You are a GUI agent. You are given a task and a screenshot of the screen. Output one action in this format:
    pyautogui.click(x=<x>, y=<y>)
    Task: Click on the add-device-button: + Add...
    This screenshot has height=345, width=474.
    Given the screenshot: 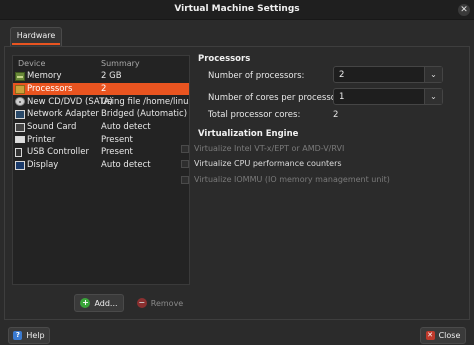 What is the action you would take?
    pyautogui.click(x=99, y=303)
    